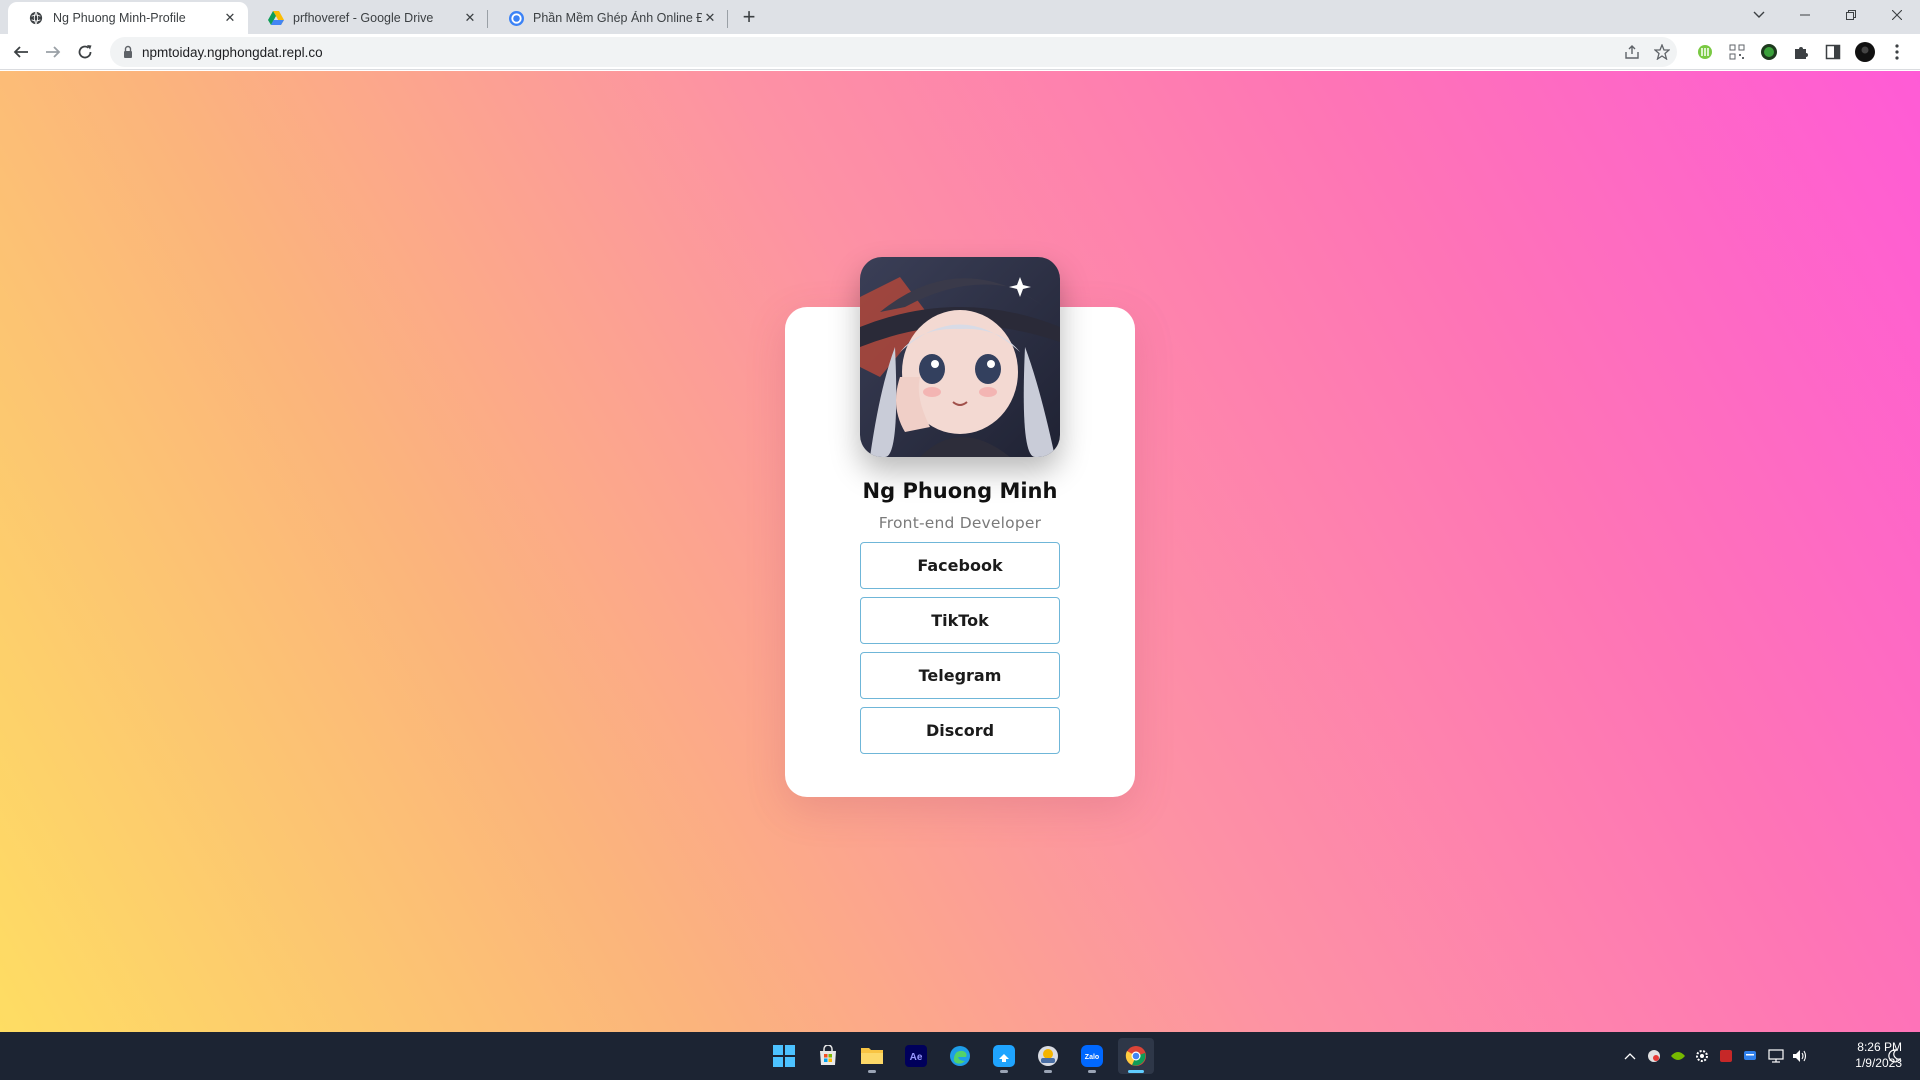 Image resolution: width=1920 pixels, height=1080 pixels. Describe the element at coordinates (1805, 15) in the screenshot. I see `minimize-icon` at that location.